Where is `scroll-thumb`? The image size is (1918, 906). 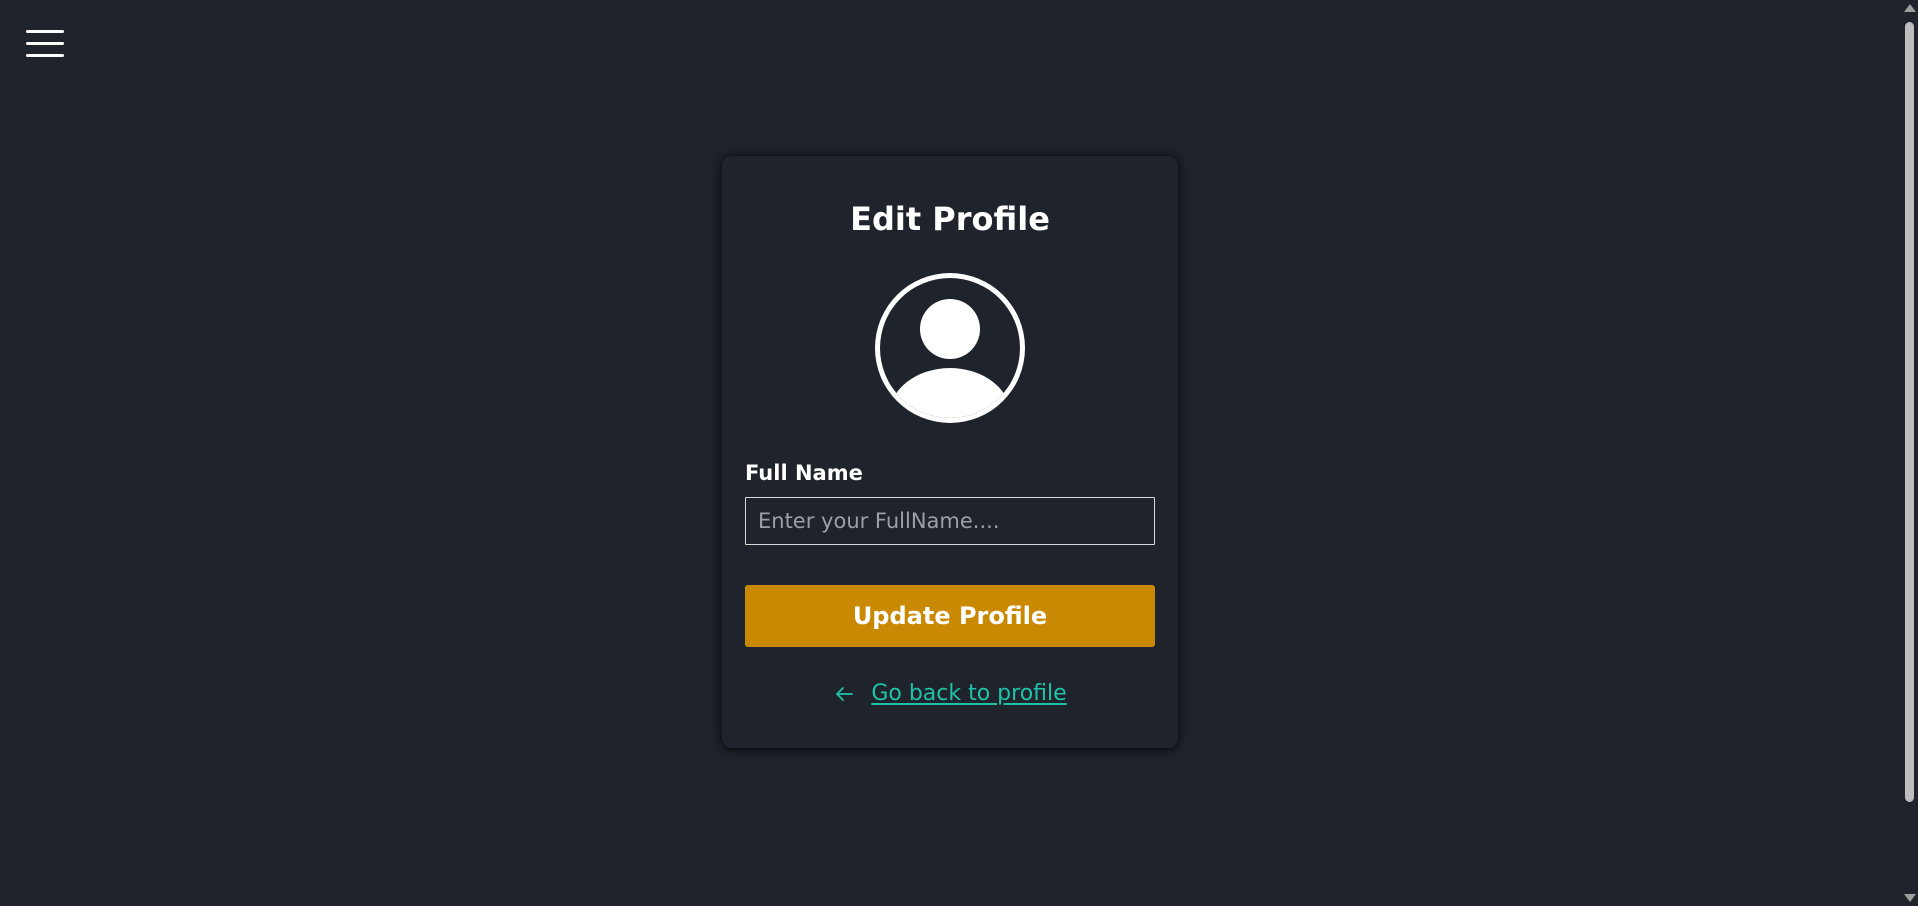
scroll-thumb is located at coordinates (1909, 412).